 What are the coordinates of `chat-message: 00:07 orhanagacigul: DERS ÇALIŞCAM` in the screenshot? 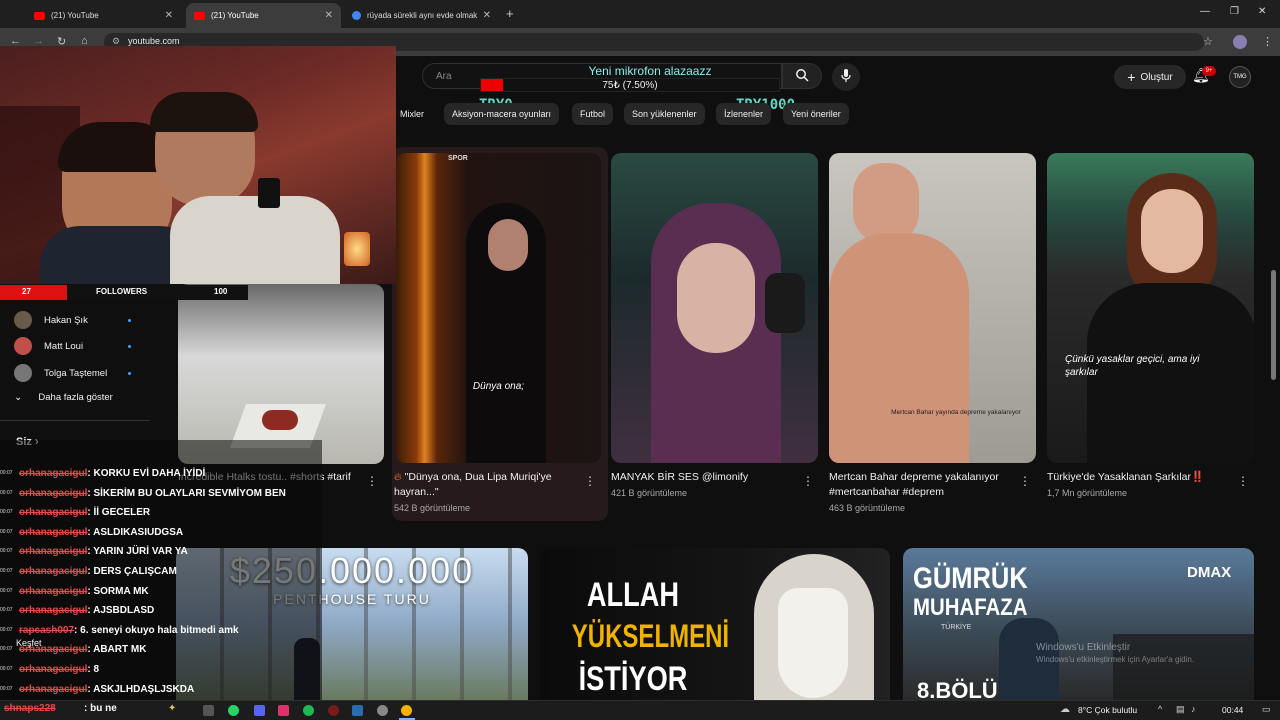 It's located at (88, 571).